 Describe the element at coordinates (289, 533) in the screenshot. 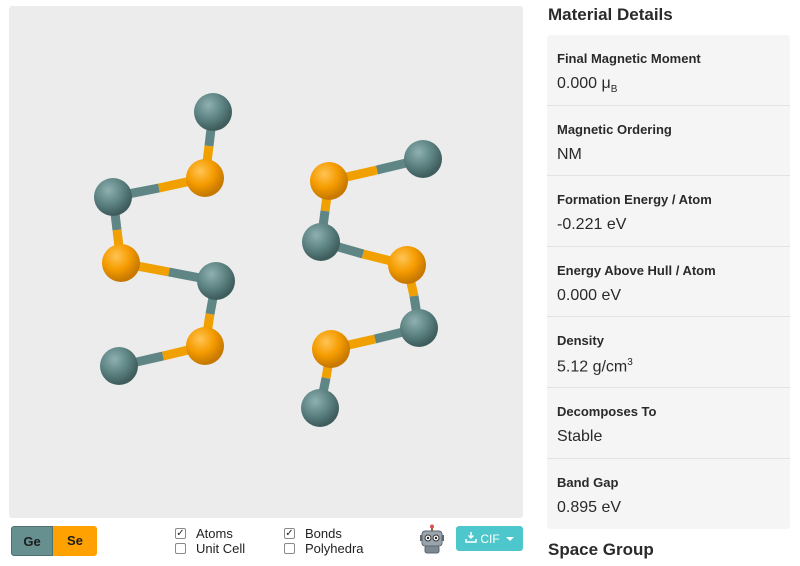

I see `bonds-checkbox: ✓` at that location.